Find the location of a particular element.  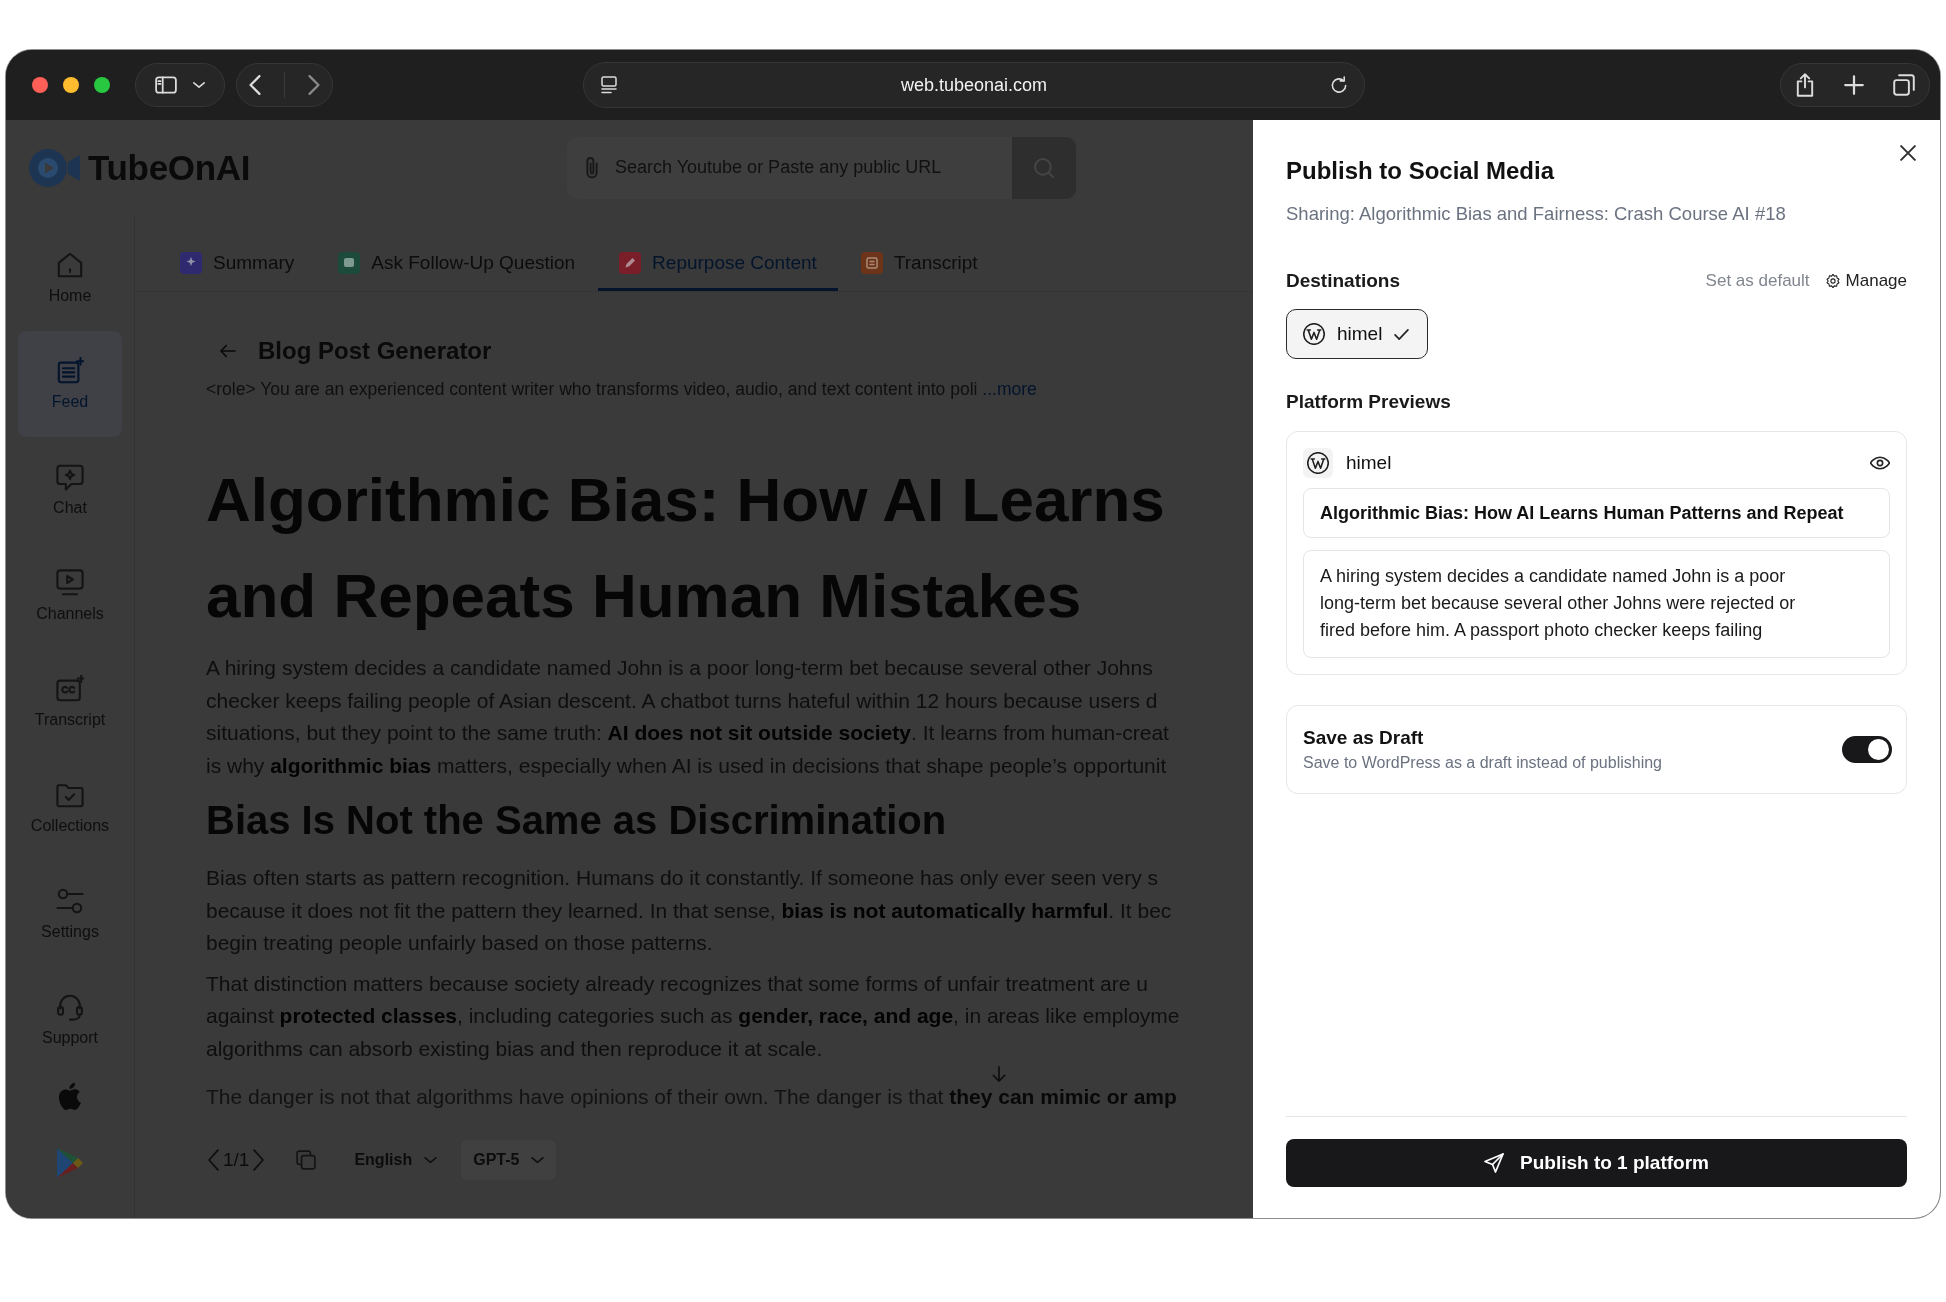

more-link: ...more is located at coordinates (1009, 389).